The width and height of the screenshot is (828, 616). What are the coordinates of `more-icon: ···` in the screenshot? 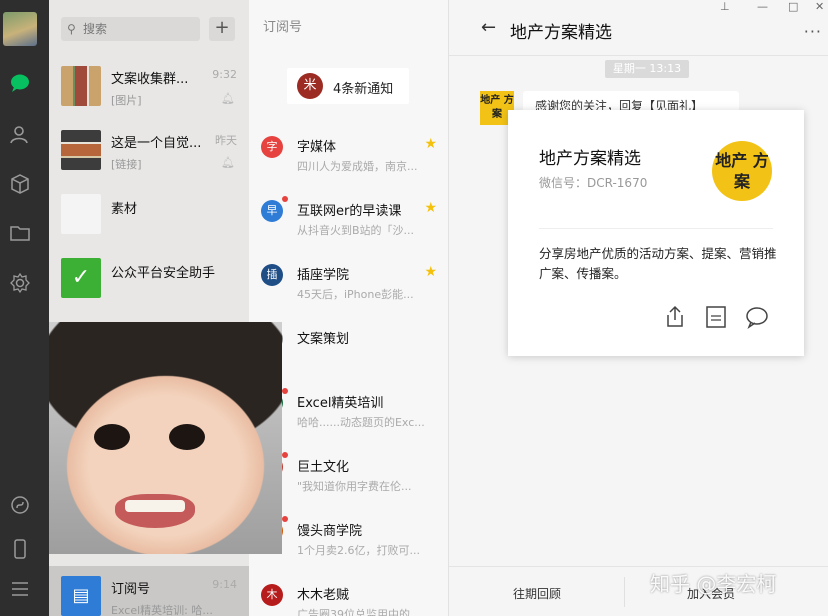 It's located at (813, 31).